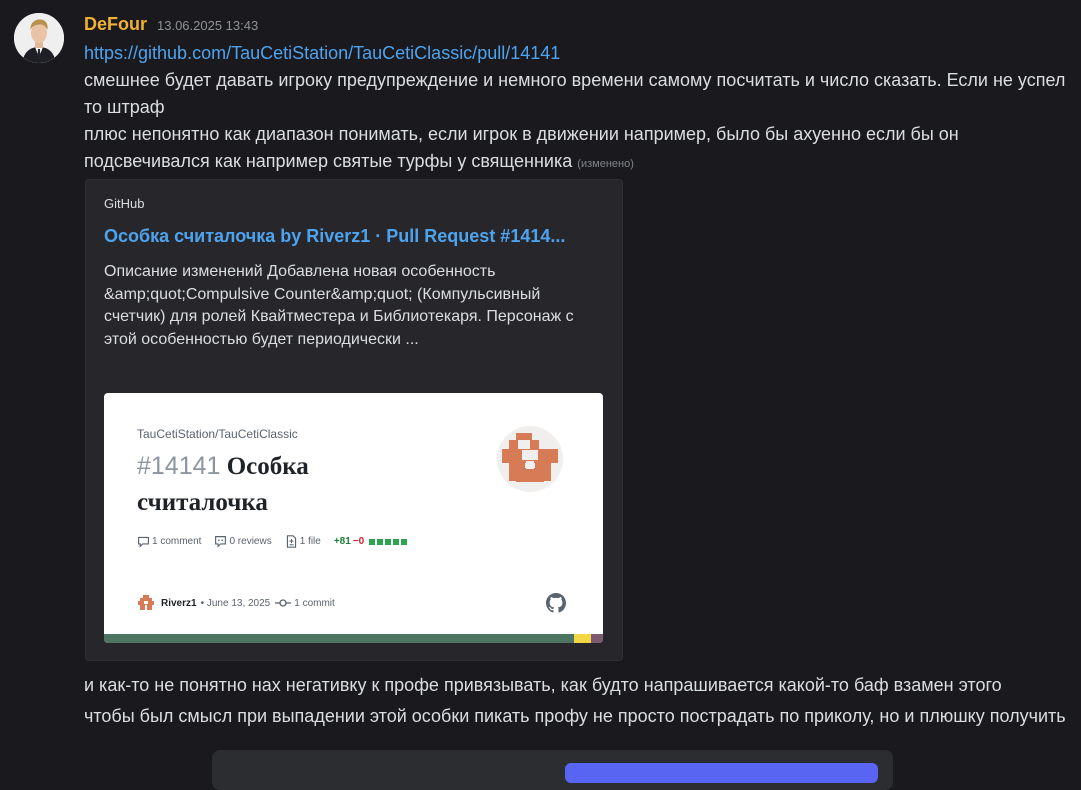 This screenshot has width=1081, height=790. Describe the element at coordinates (179, 603) in the screenshot. I see `card-author: Riverz1` at that location.